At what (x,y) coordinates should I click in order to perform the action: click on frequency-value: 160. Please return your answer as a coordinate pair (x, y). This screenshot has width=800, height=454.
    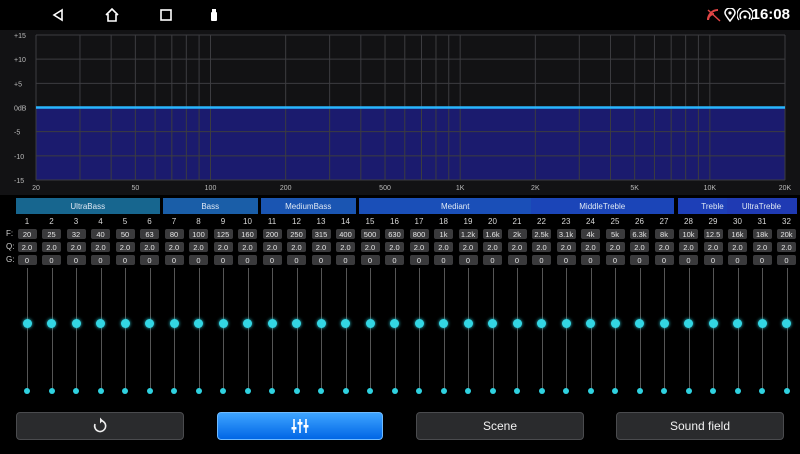
    Looking at the image, I should click on (247, 234).